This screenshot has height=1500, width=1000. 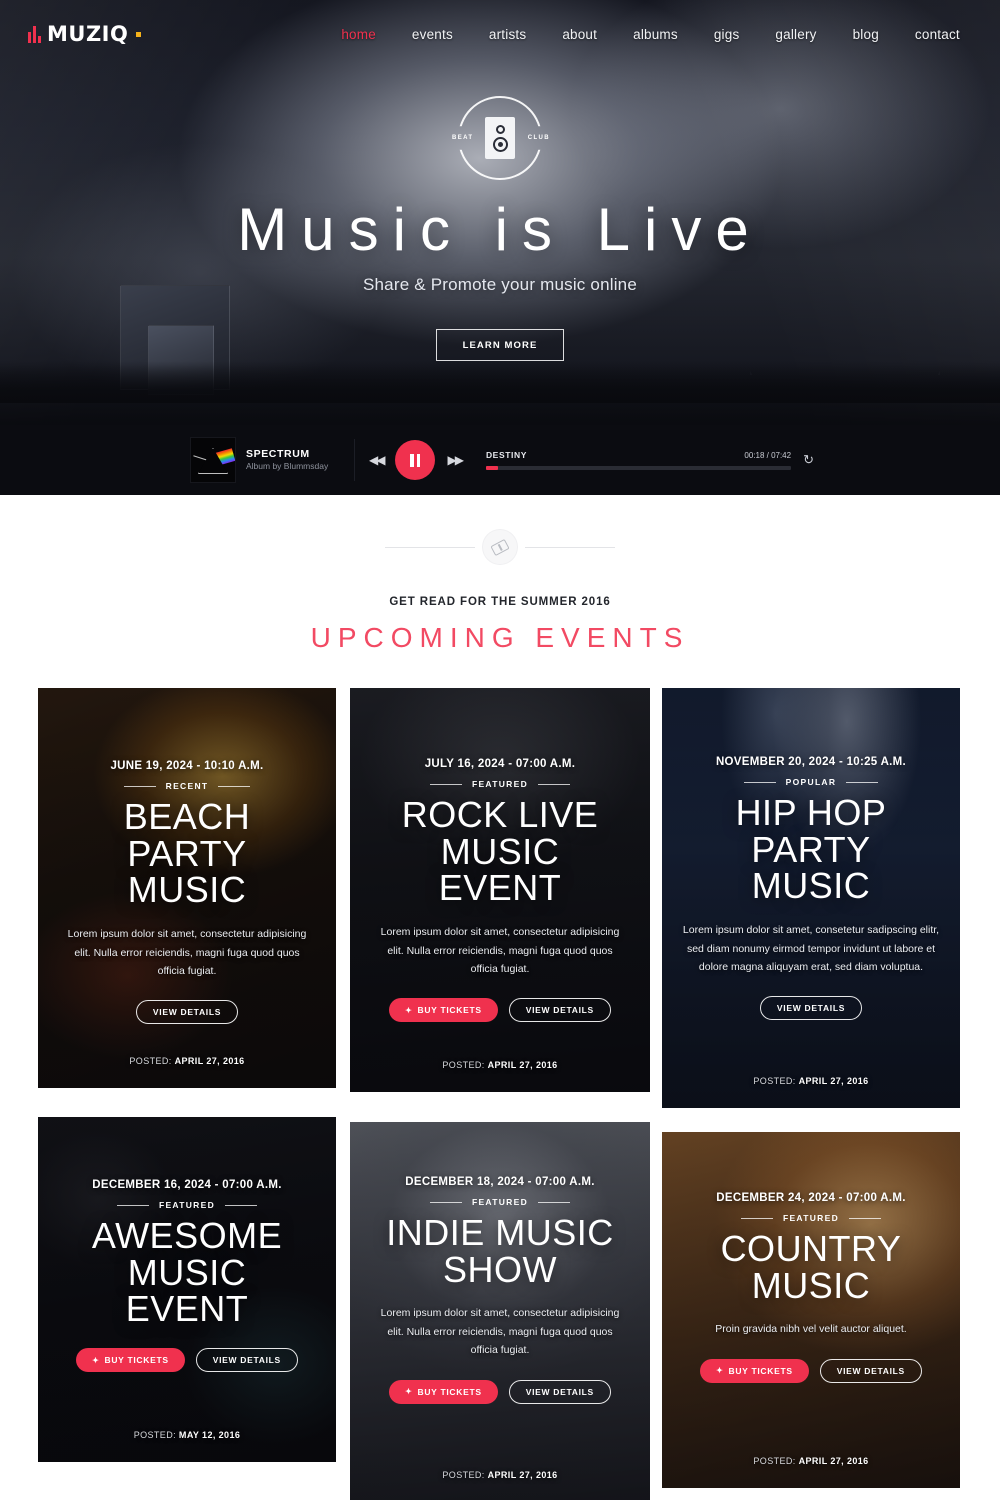 What do you see at coordinates (287, 466) in the screenshot?
I see `player-album-subtitle: Album by Blummsday` at bounding box center [287, 466].